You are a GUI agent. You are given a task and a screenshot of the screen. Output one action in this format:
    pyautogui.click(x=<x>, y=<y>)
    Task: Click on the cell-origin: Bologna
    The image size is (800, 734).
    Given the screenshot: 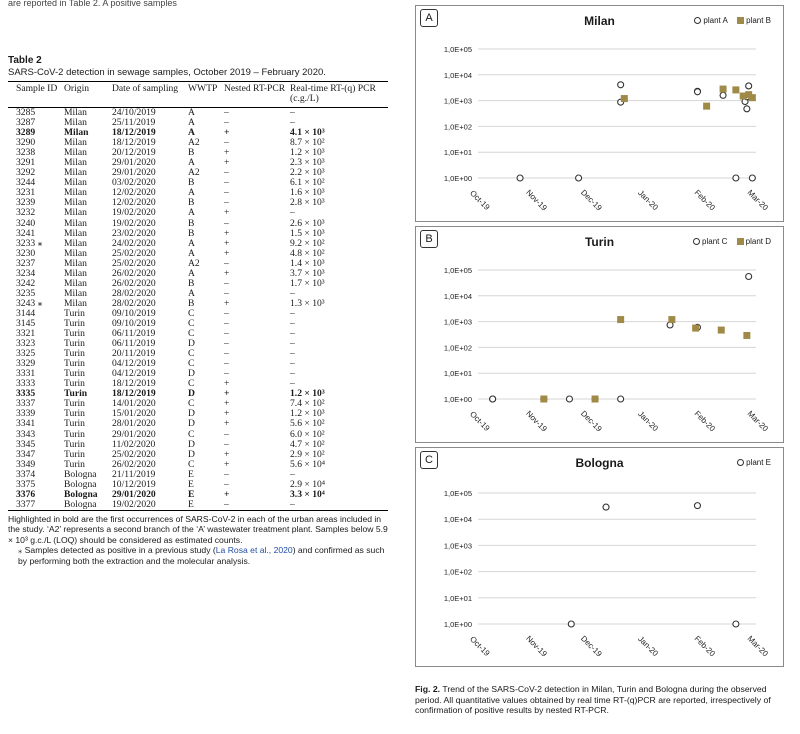 What is the action you would take?
    pyautogui.click(x=80, y=504)
    